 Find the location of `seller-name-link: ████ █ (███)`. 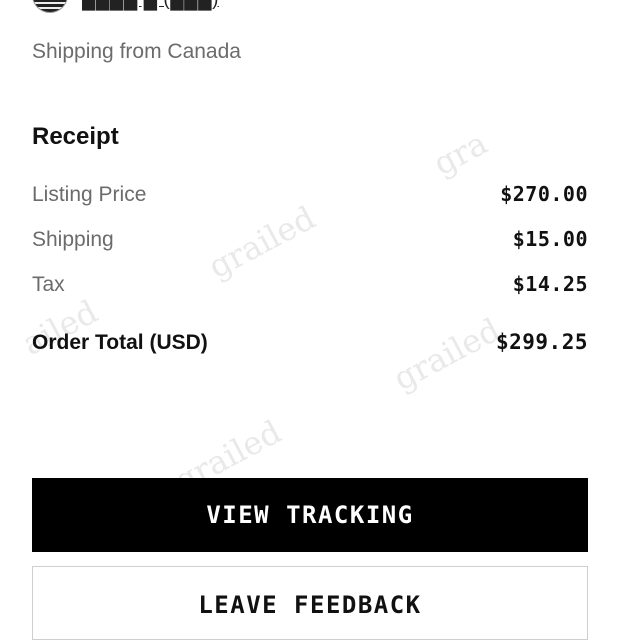

seller-name-link: ████ █ (███) is located at coordinates (150, 5).